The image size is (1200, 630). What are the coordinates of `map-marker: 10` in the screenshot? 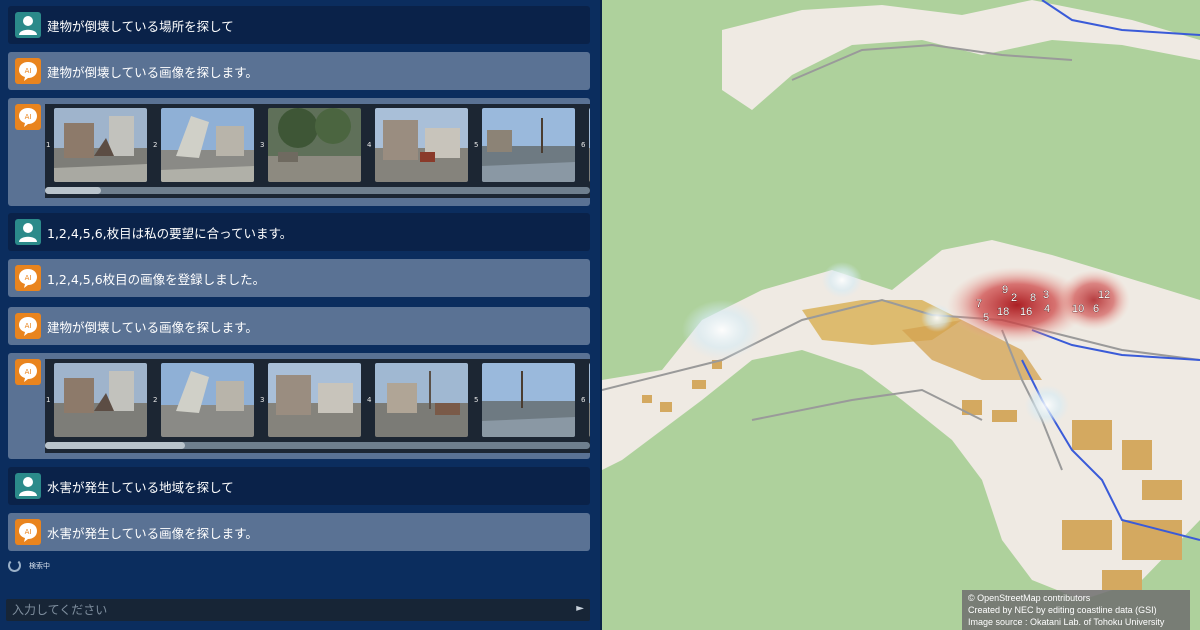 It's located at (1078, 309).